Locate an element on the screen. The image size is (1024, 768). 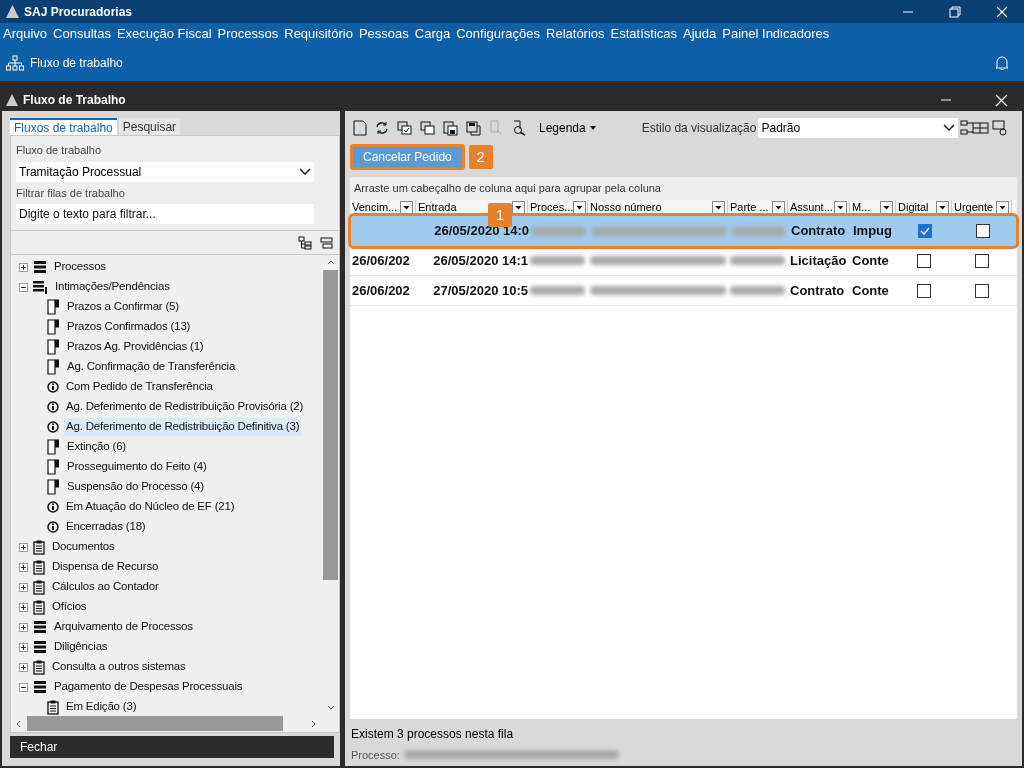
menu-item: Pessoas is located at coordinates (383, 34).